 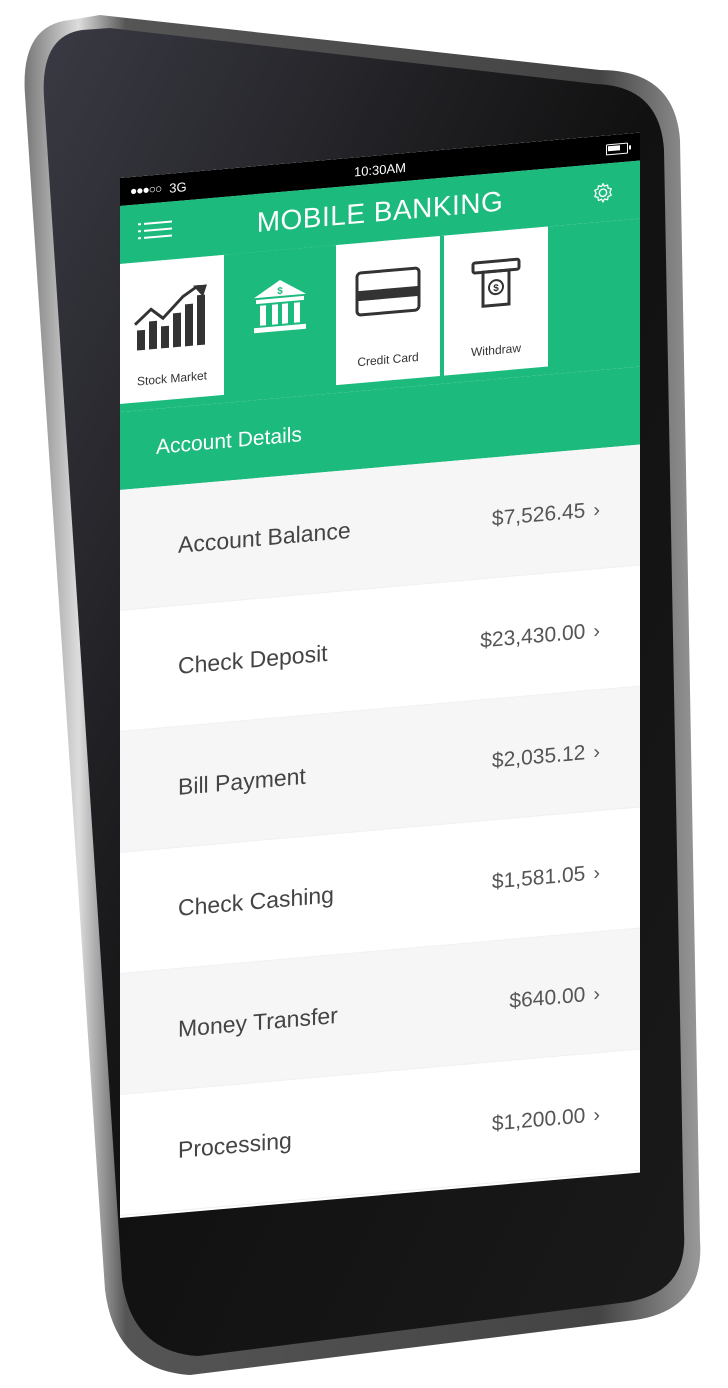 I want to click on credit-card-icon, so click(x=388, y=291).